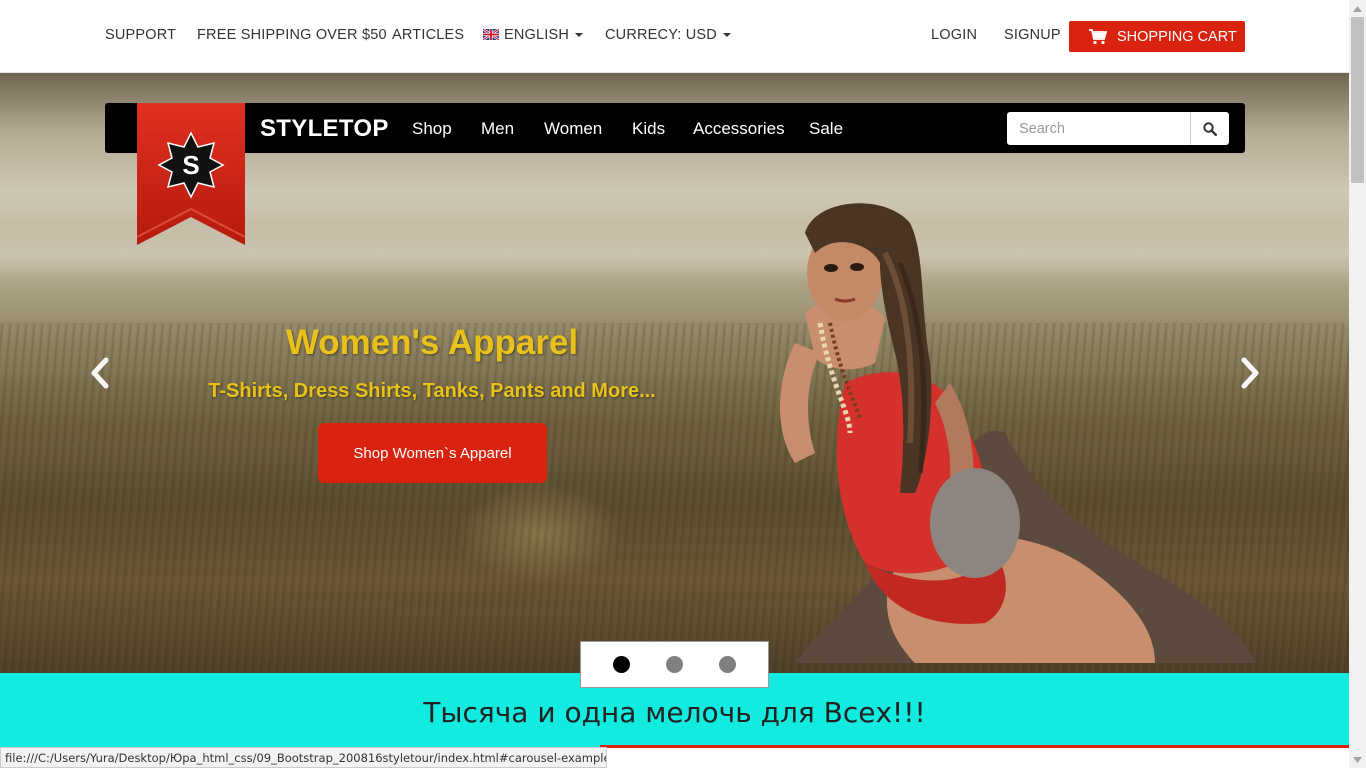  Describe the element at coordinates (1177, 36) in the screenshot. I see `shopping-cart-label: SHOPPING CART` at that location.